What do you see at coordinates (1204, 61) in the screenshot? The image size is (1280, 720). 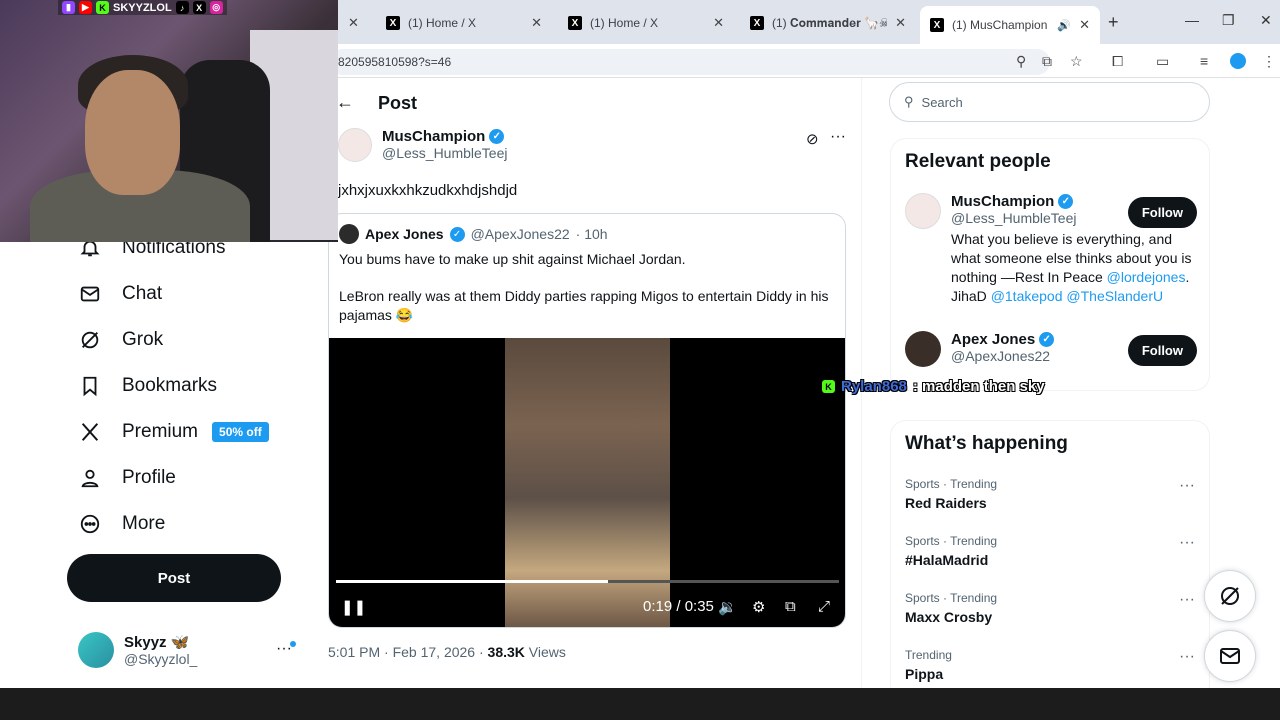 I see `media-icon: ≡` at bounding box center [1204, 61].